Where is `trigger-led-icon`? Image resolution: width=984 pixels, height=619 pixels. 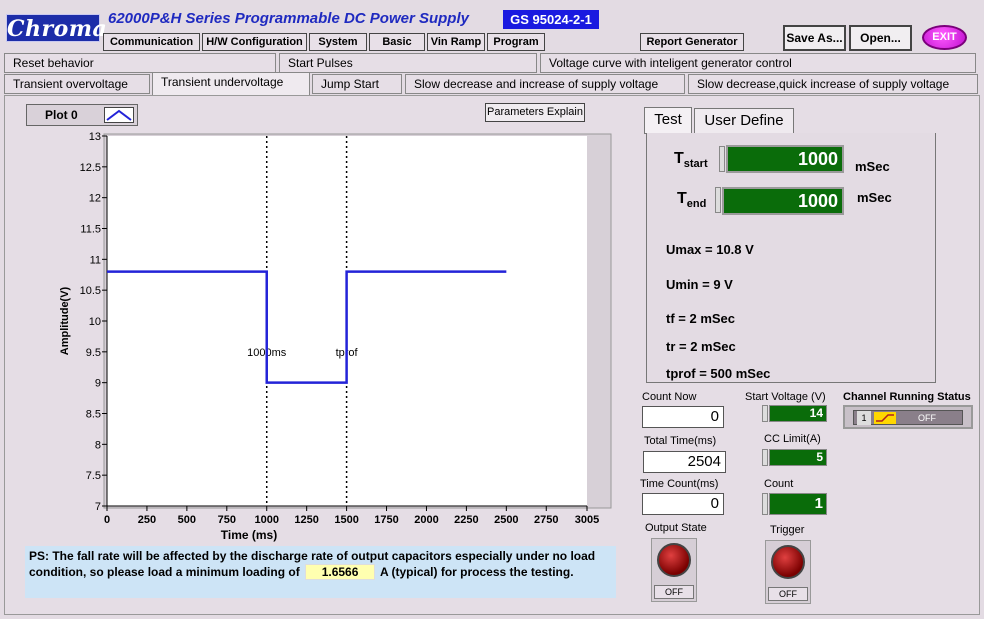 trigger-led-icon is located at coordinates (788, 562).